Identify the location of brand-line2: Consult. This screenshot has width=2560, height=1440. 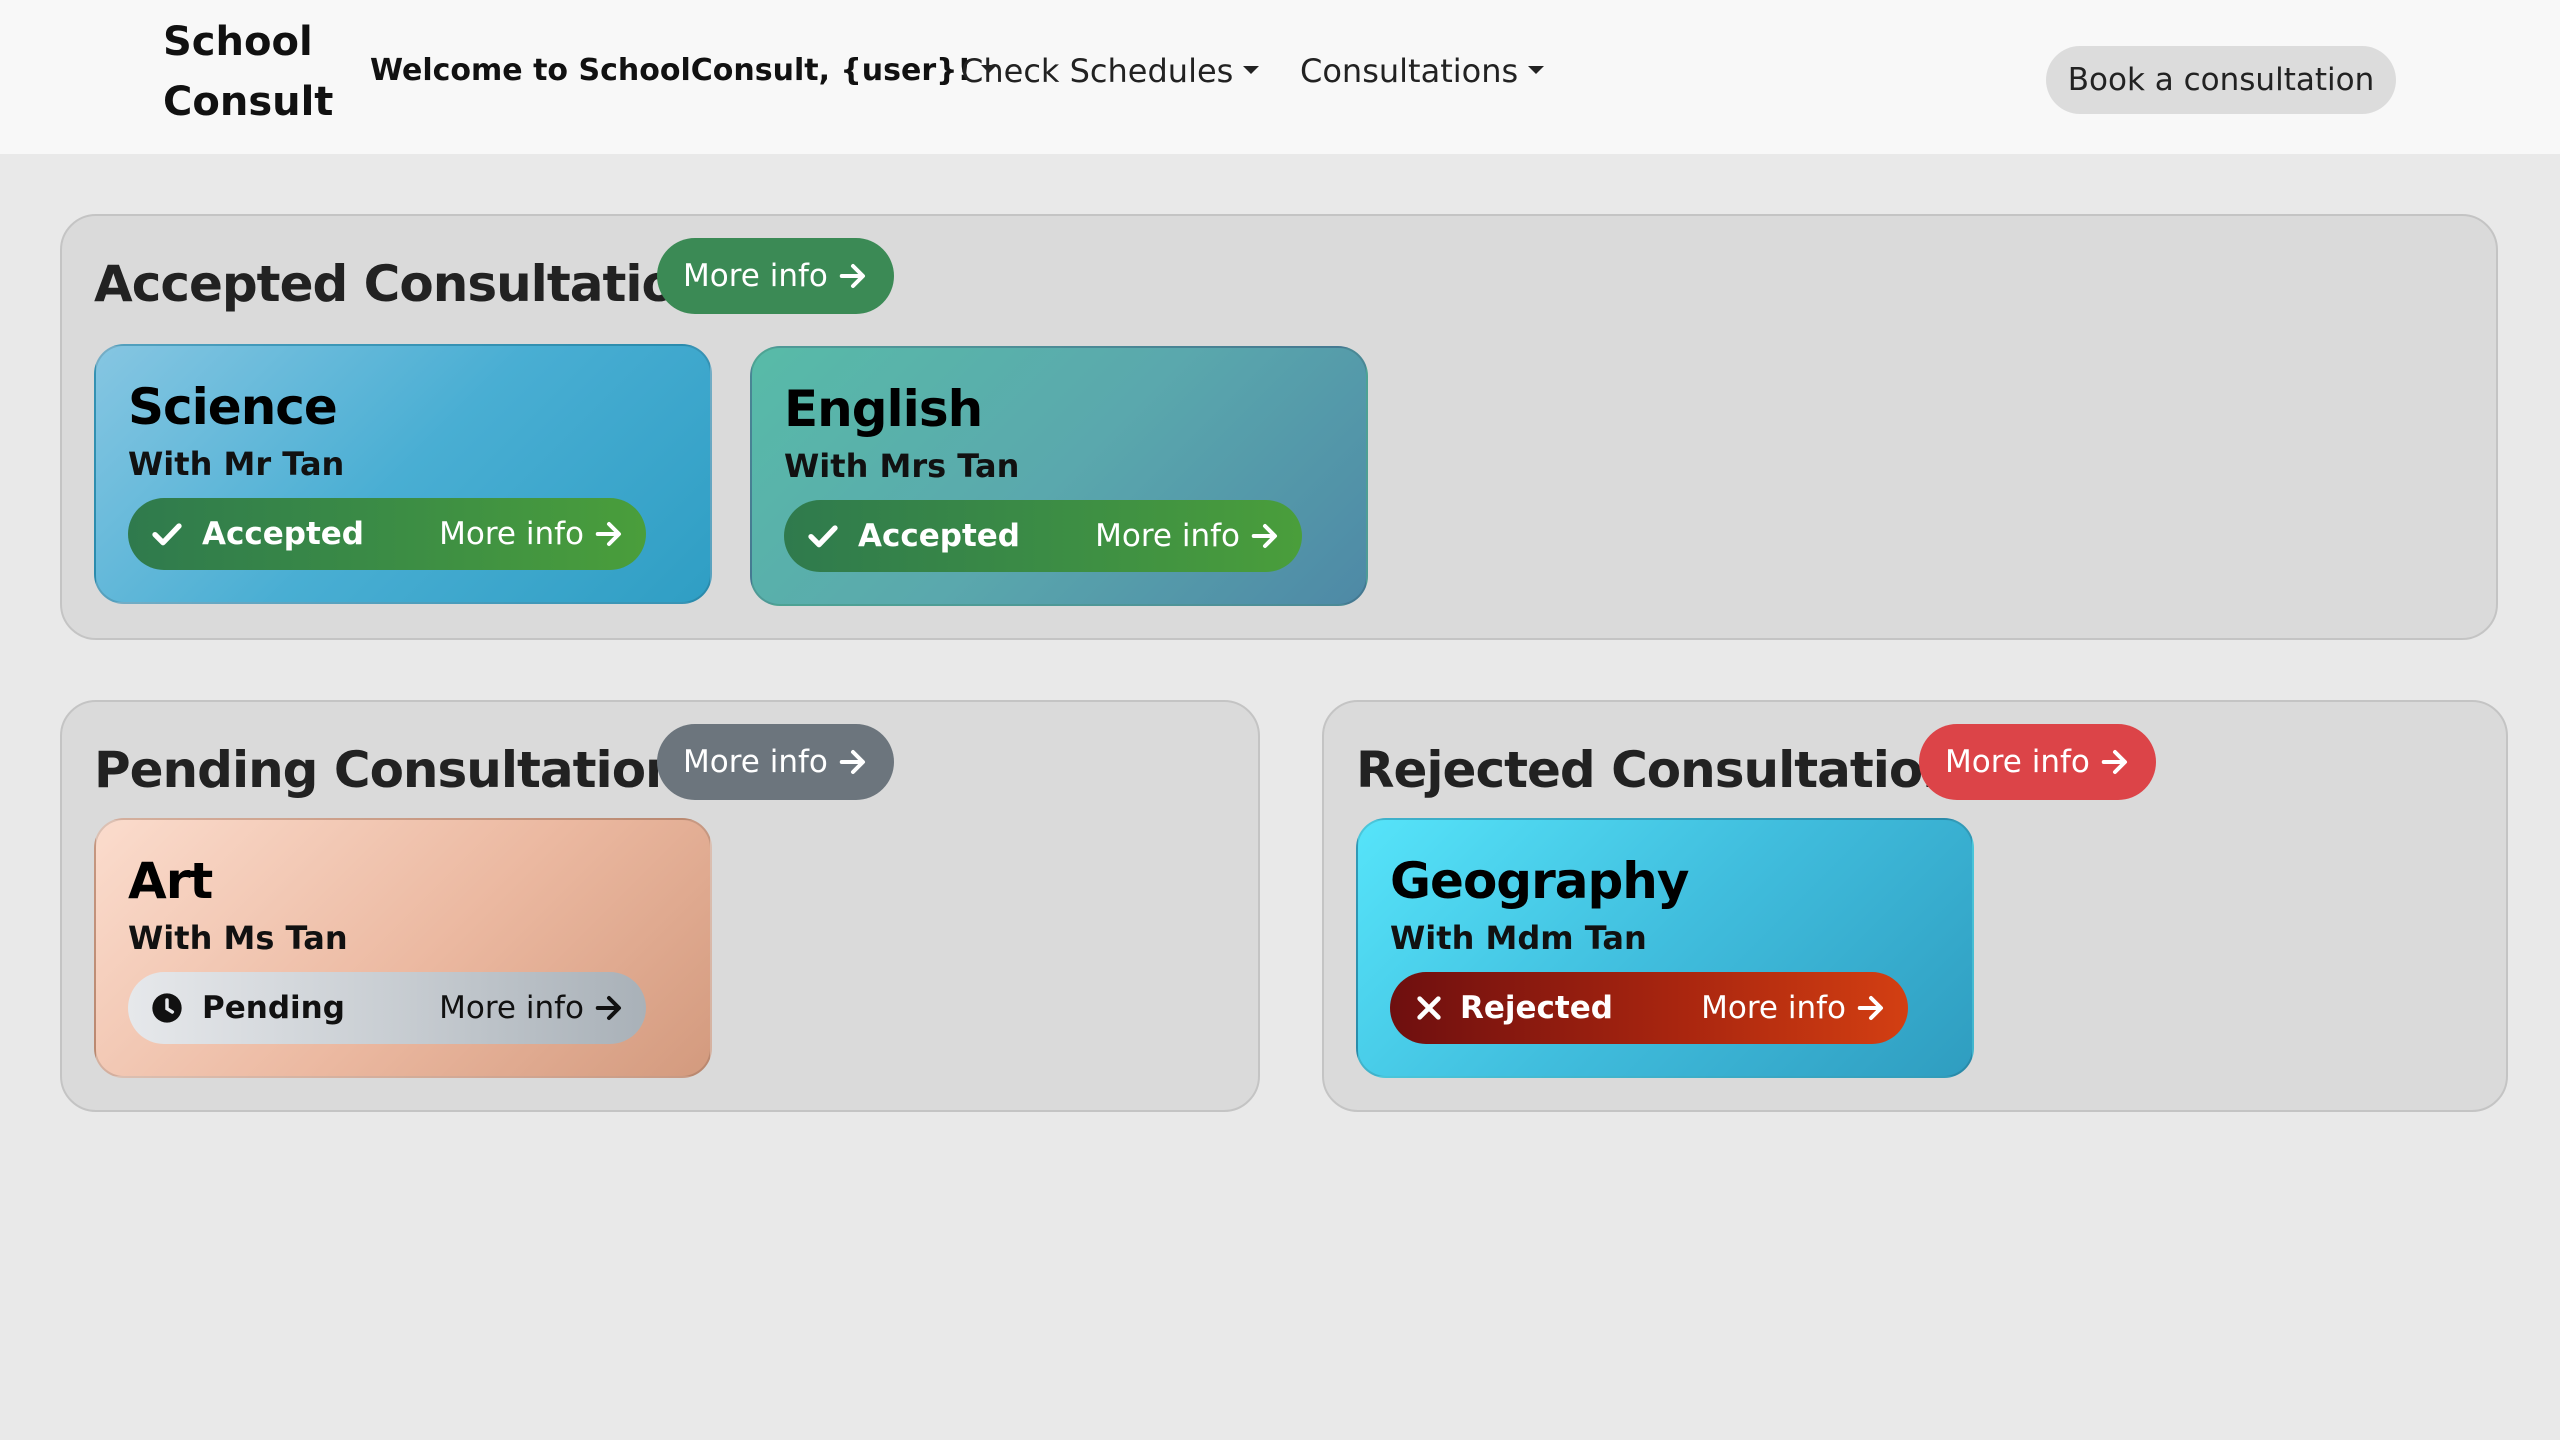
(248, 102).